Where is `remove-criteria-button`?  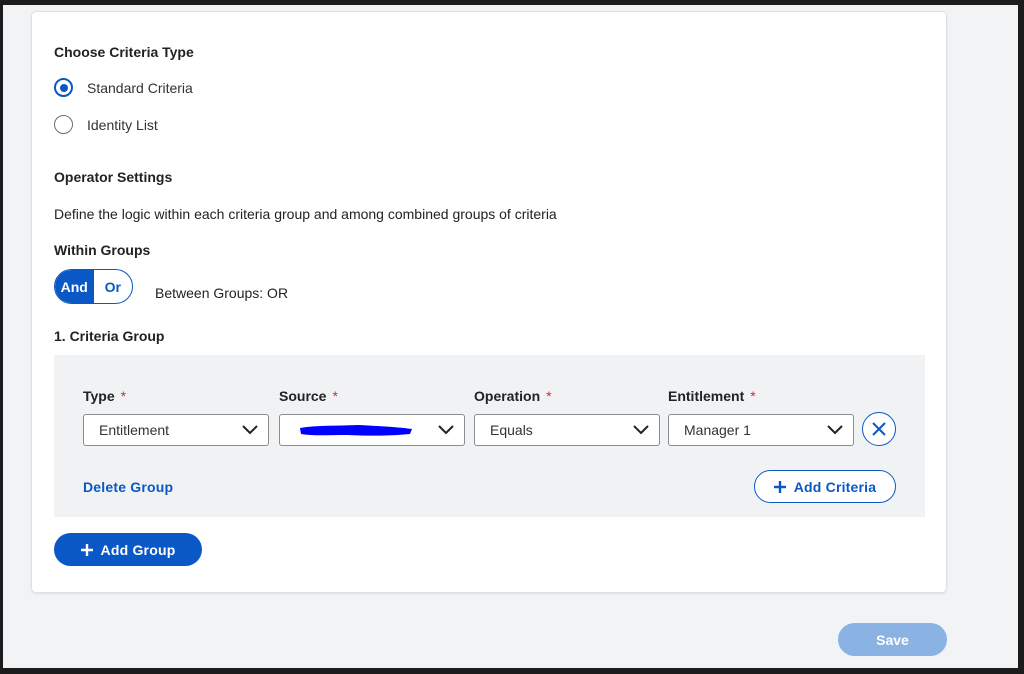
remove-criteria-button is located at coordinates (879, 429).